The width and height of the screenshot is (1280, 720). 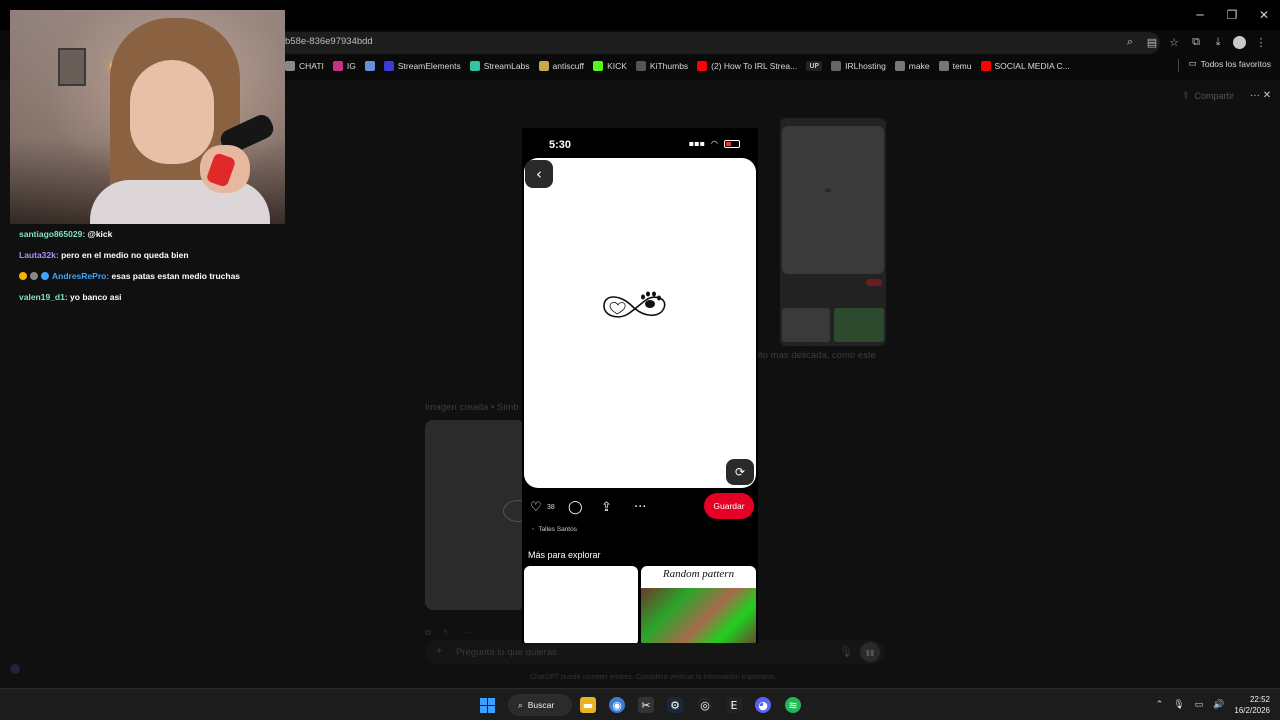 I want to click on bookmark-label: IRLhosting, so click(x=865, y=66).